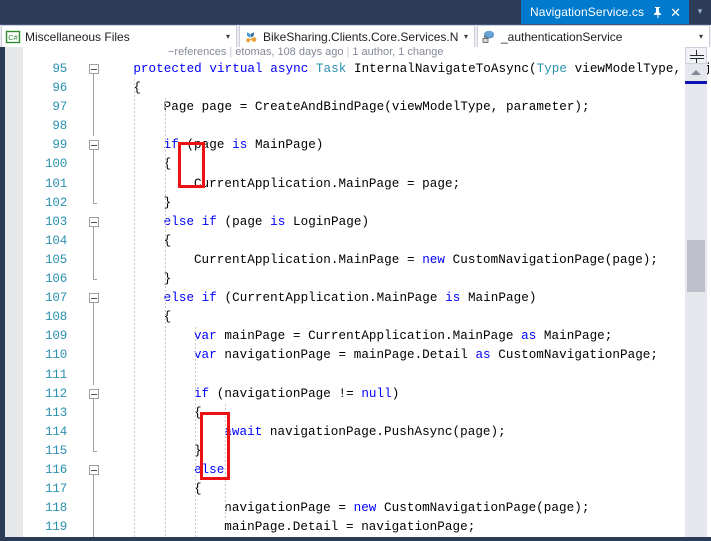  I want to click on code-line: 106}, so click(358, 279).